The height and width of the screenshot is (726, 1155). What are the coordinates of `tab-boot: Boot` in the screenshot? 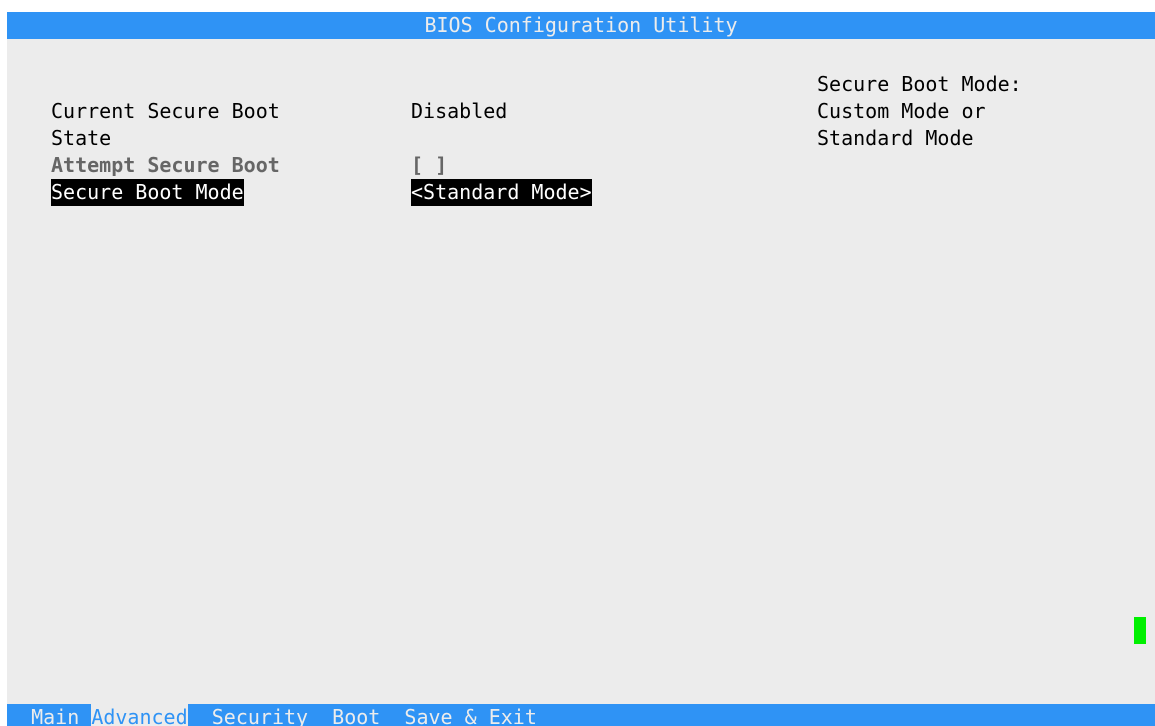 It's located at (356, 715).